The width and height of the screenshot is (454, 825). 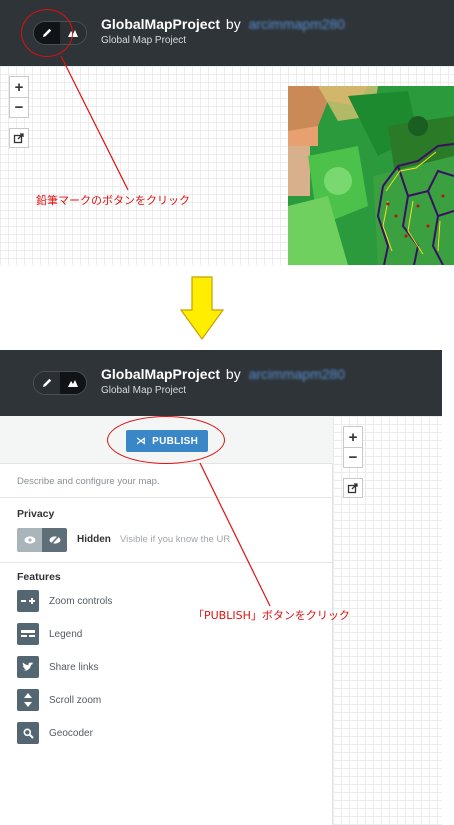 What do you see at coordinates (28, 667) in the screenshot?
I see `twitter-icon` at bounding box center [28, 667].